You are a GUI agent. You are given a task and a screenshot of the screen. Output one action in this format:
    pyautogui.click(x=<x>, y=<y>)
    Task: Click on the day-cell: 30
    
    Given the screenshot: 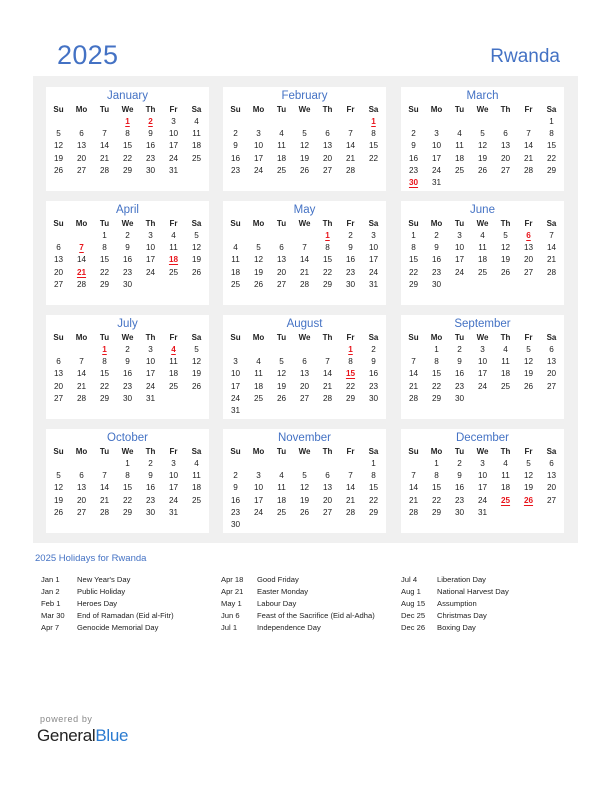 What is the action you would take?
    pyautogui.click(x=436, y=284)
    